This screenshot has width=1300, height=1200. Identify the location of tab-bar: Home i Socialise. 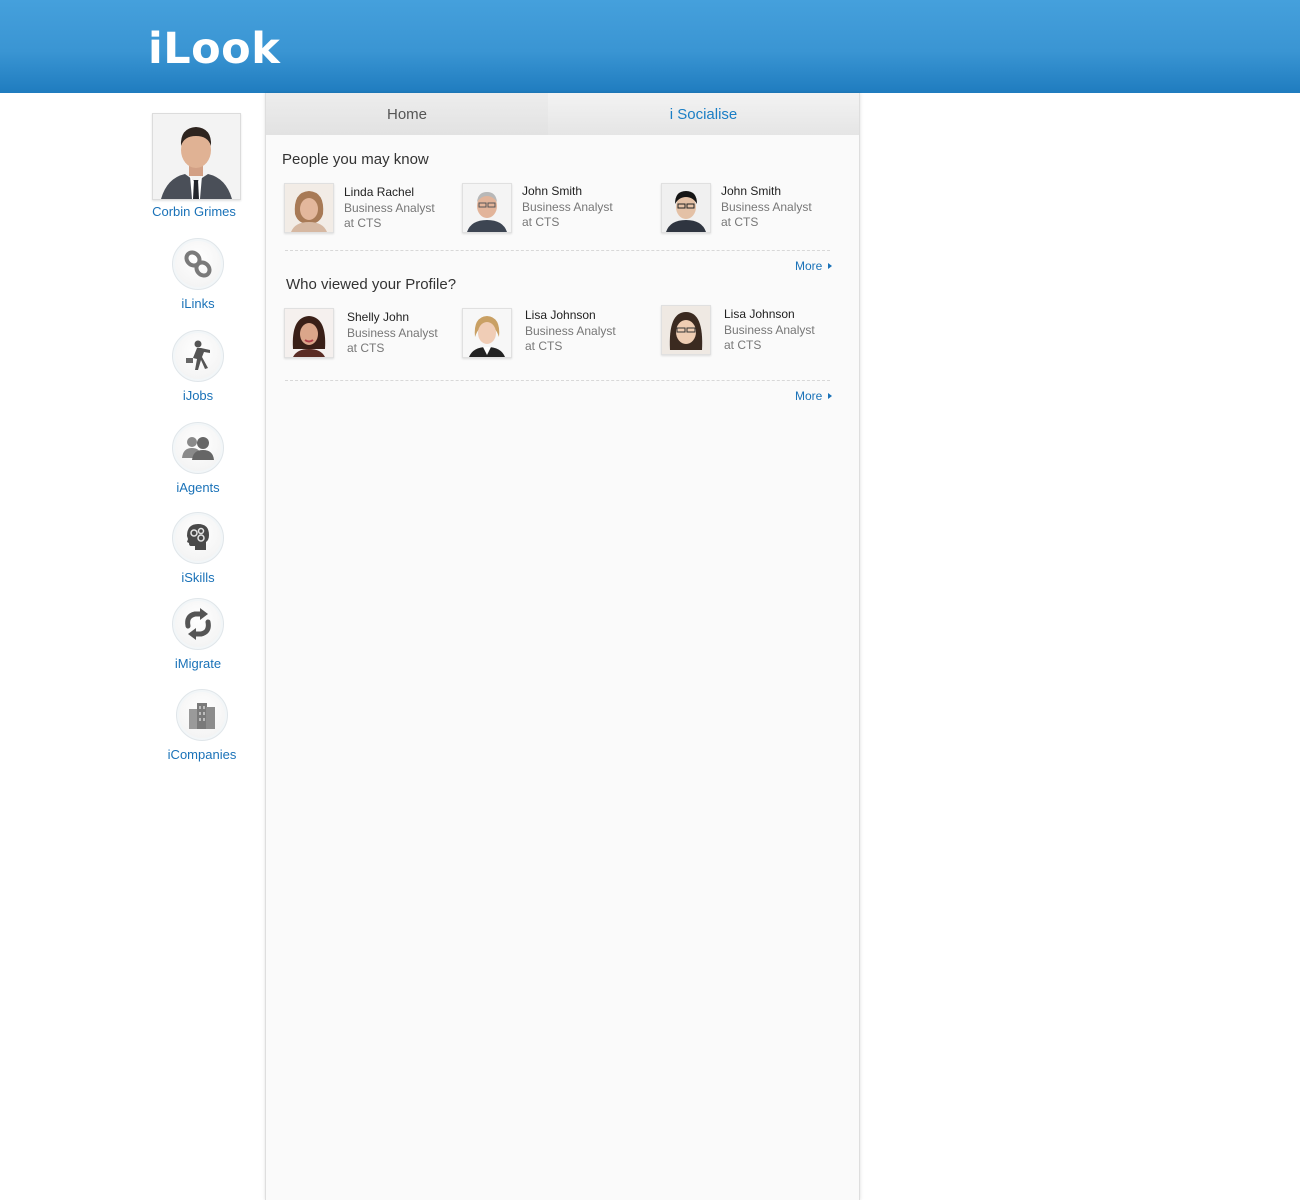
(562, 114).